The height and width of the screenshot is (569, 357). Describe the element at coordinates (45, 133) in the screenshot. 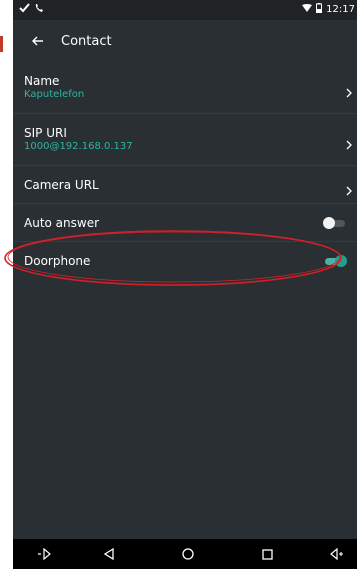

I see `sip-uri-label: SIP URI` at that location.